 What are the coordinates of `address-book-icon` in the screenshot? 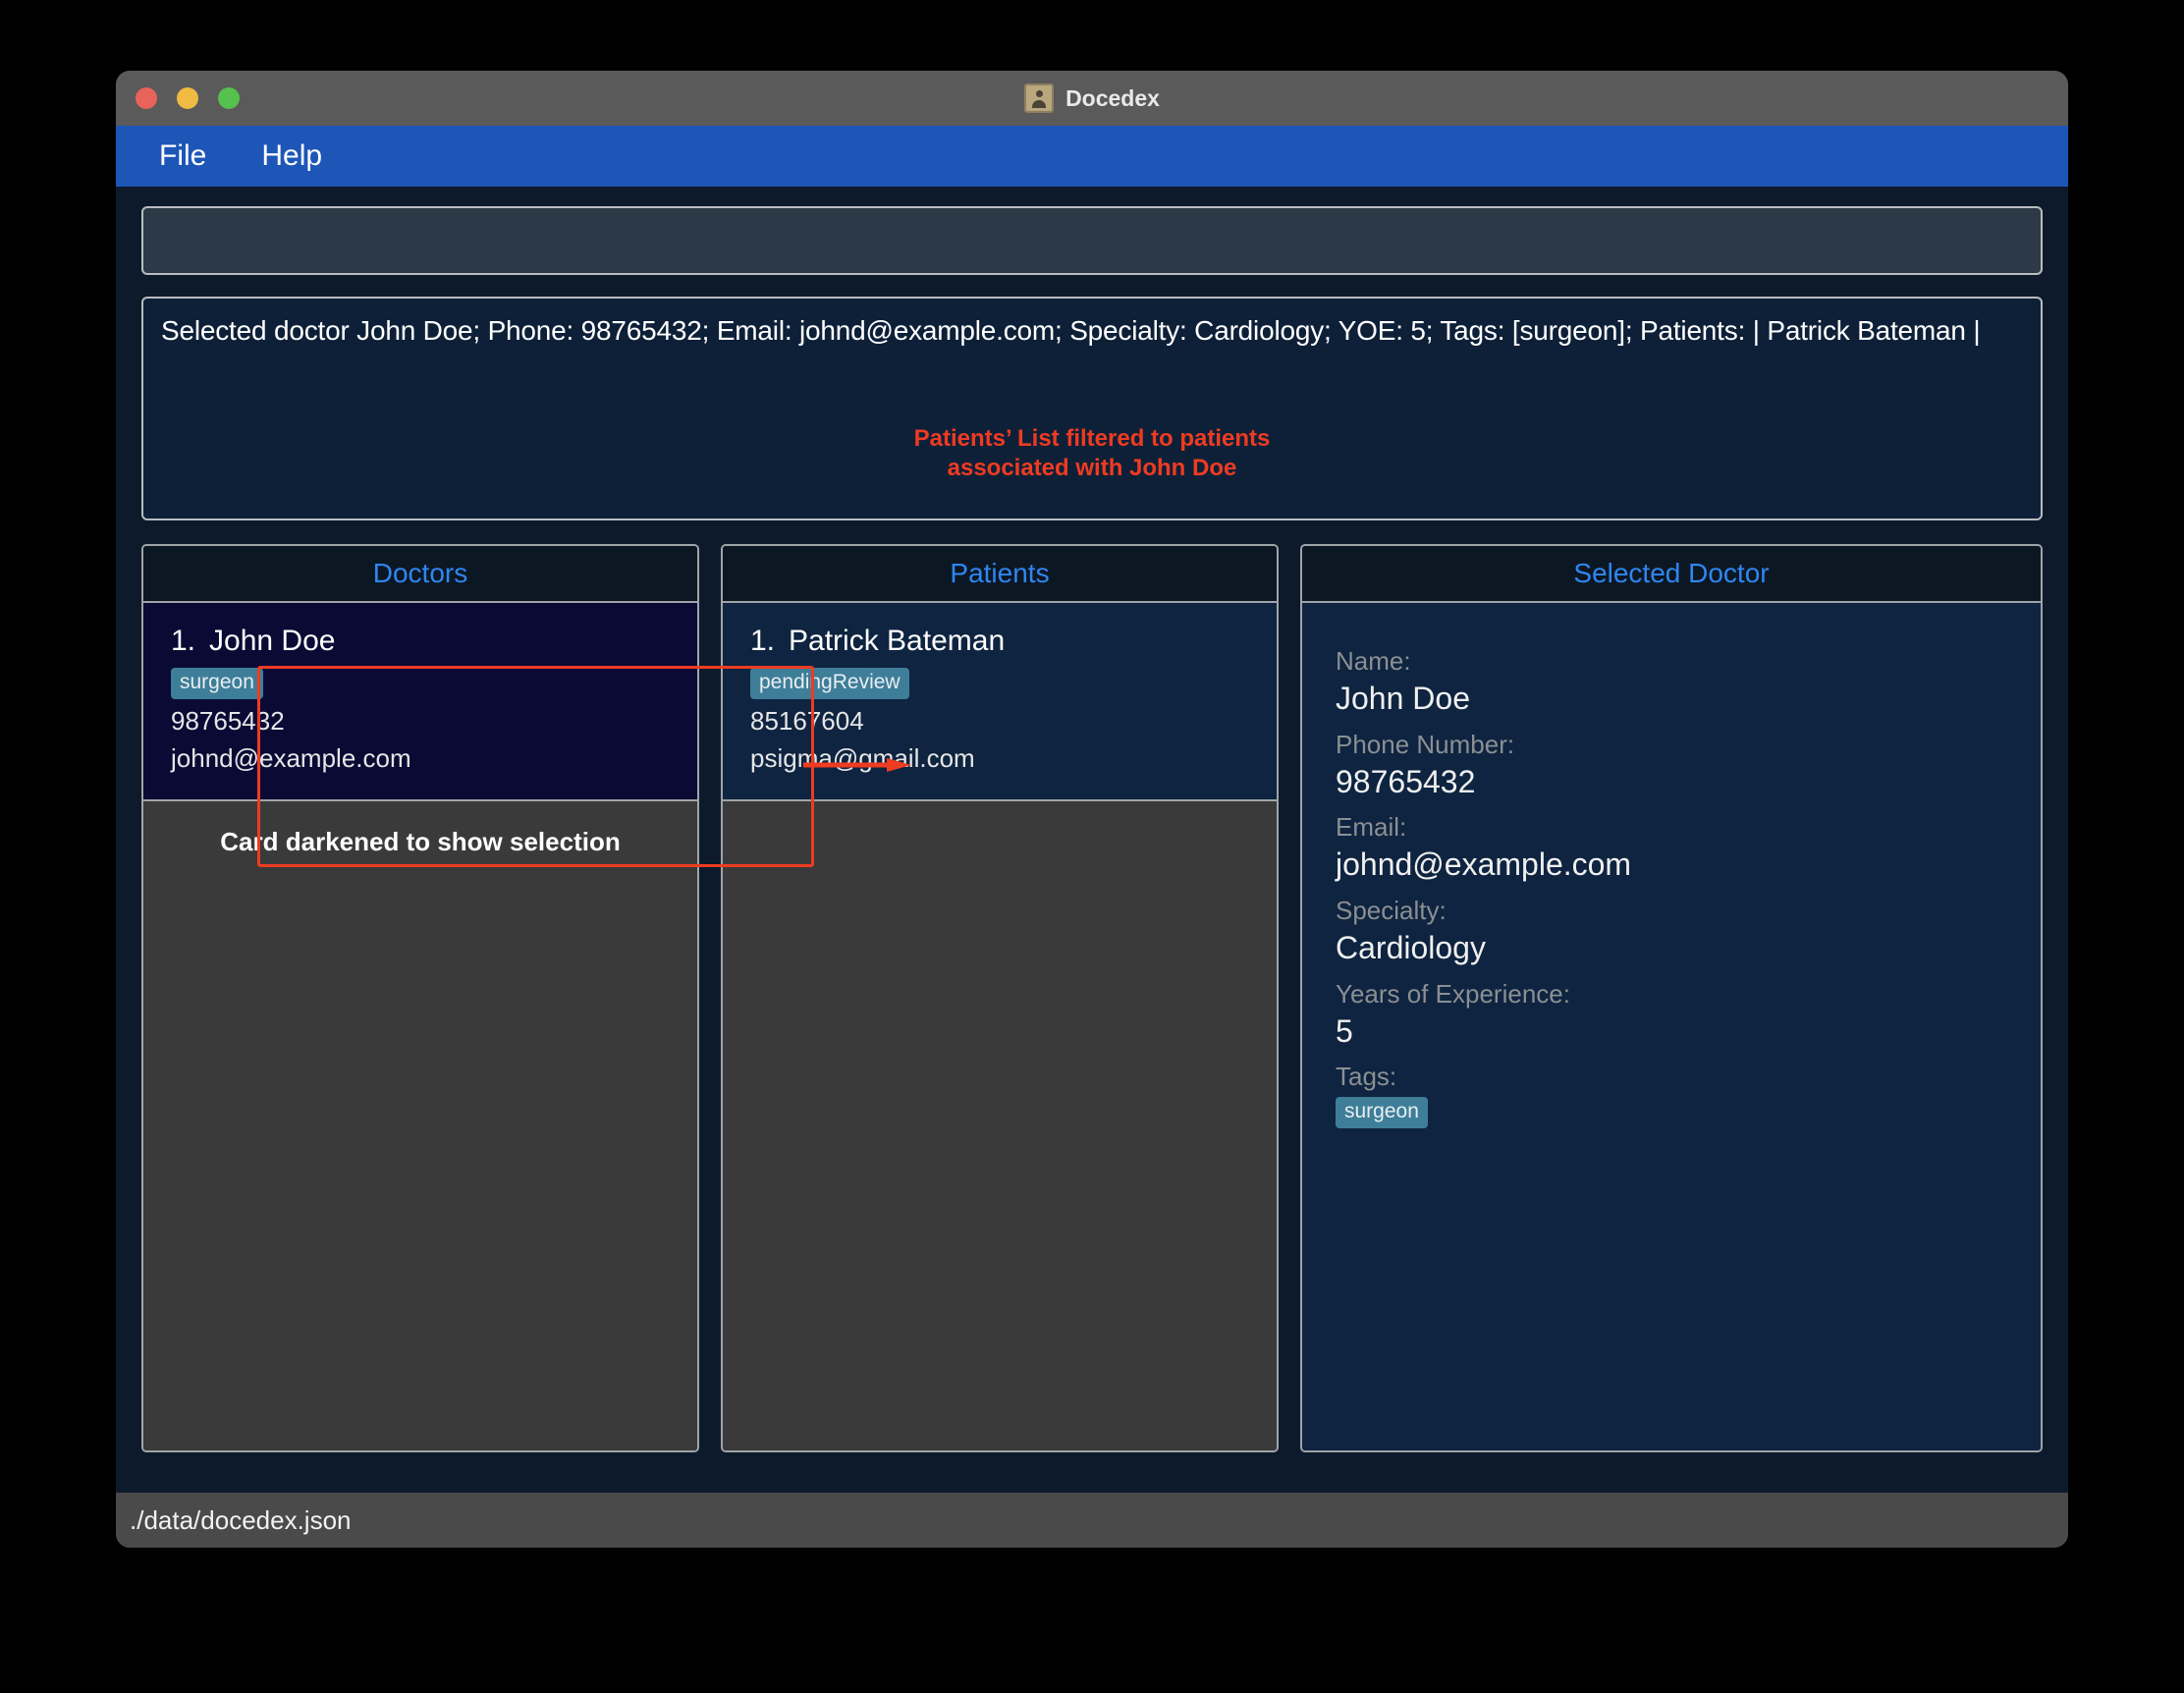 It's located at (1039, 98).